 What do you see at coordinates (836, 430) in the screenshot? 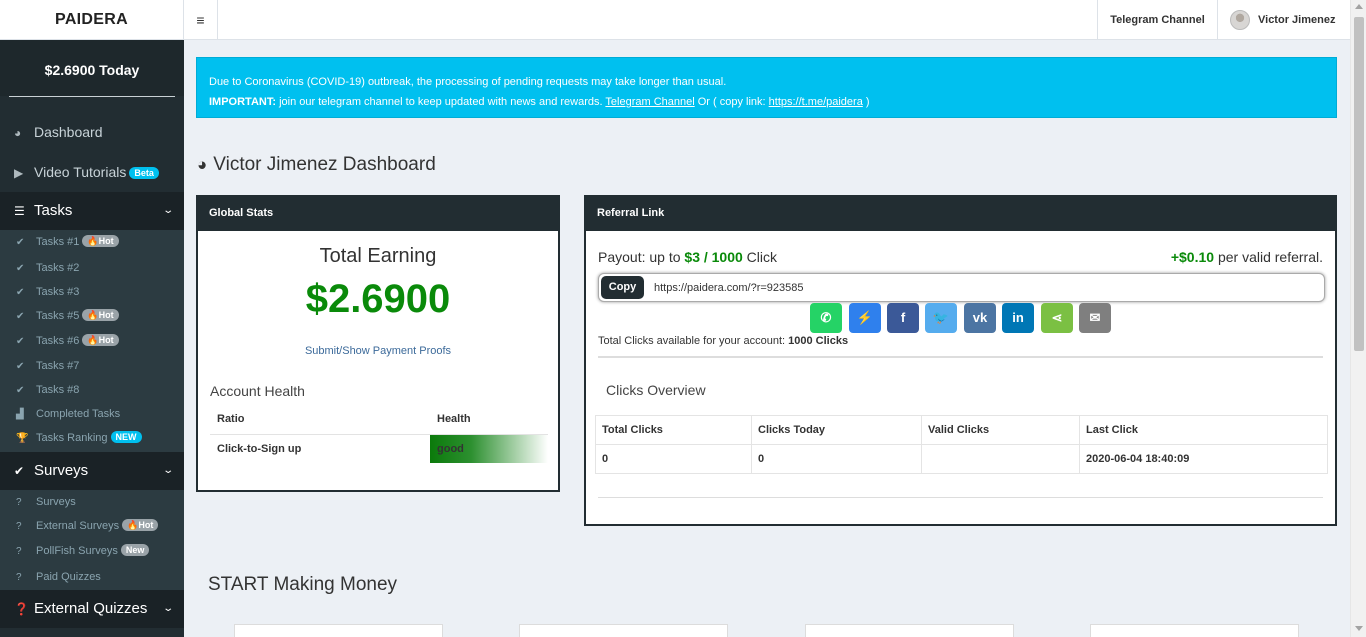
I see `column-header: Clicks Today` at bounding box center [836, 430].